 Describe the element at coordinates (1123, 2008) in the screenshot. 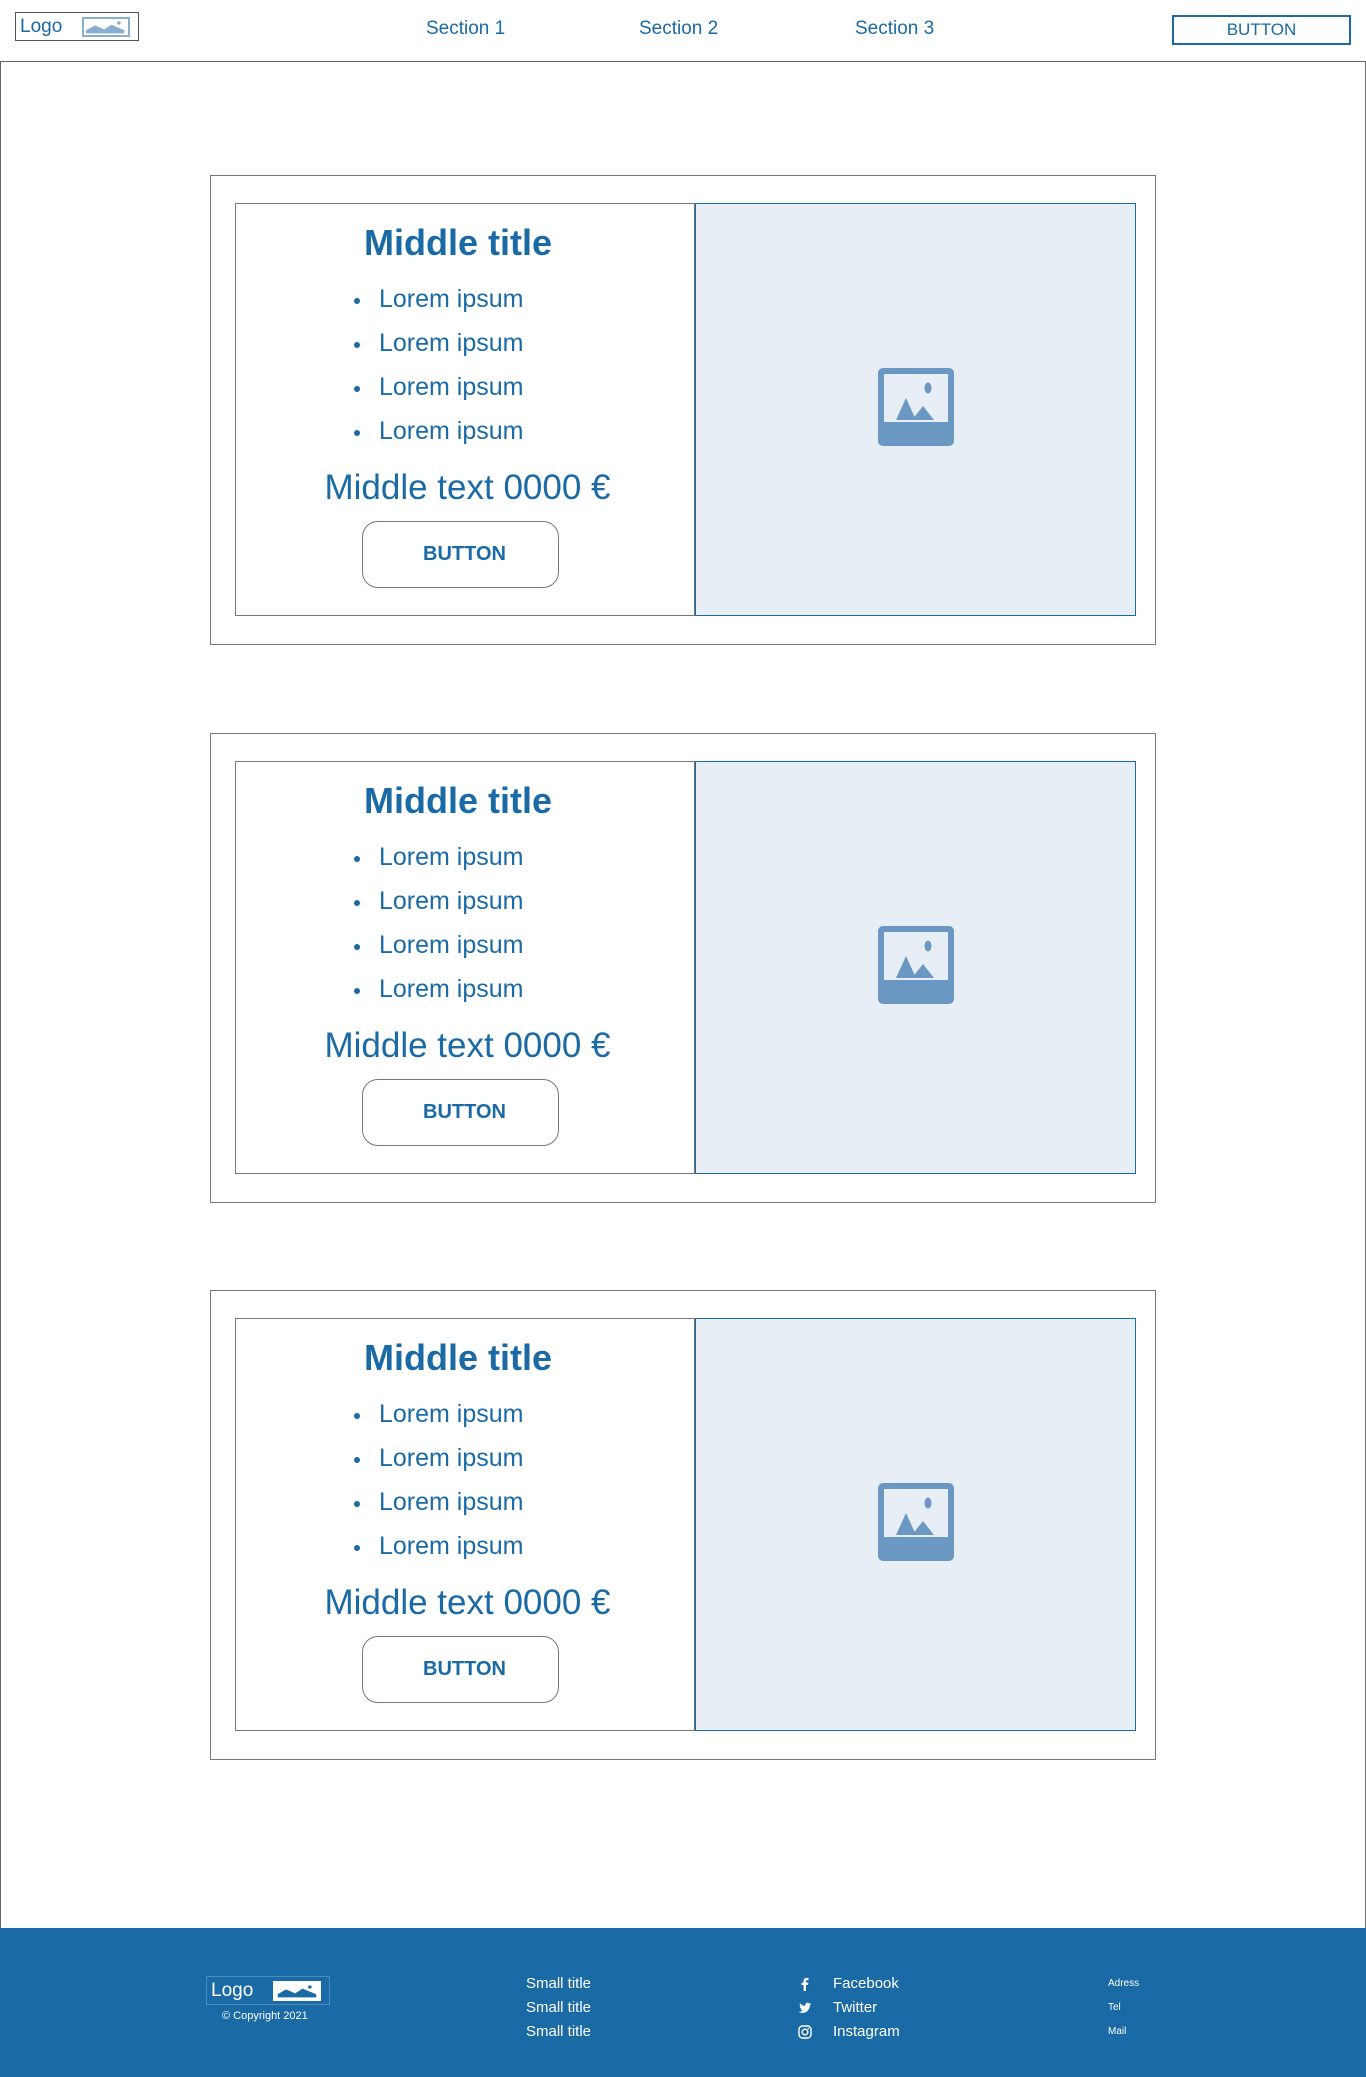

I see `footer-contact: Adress Tel Mail` at that location.